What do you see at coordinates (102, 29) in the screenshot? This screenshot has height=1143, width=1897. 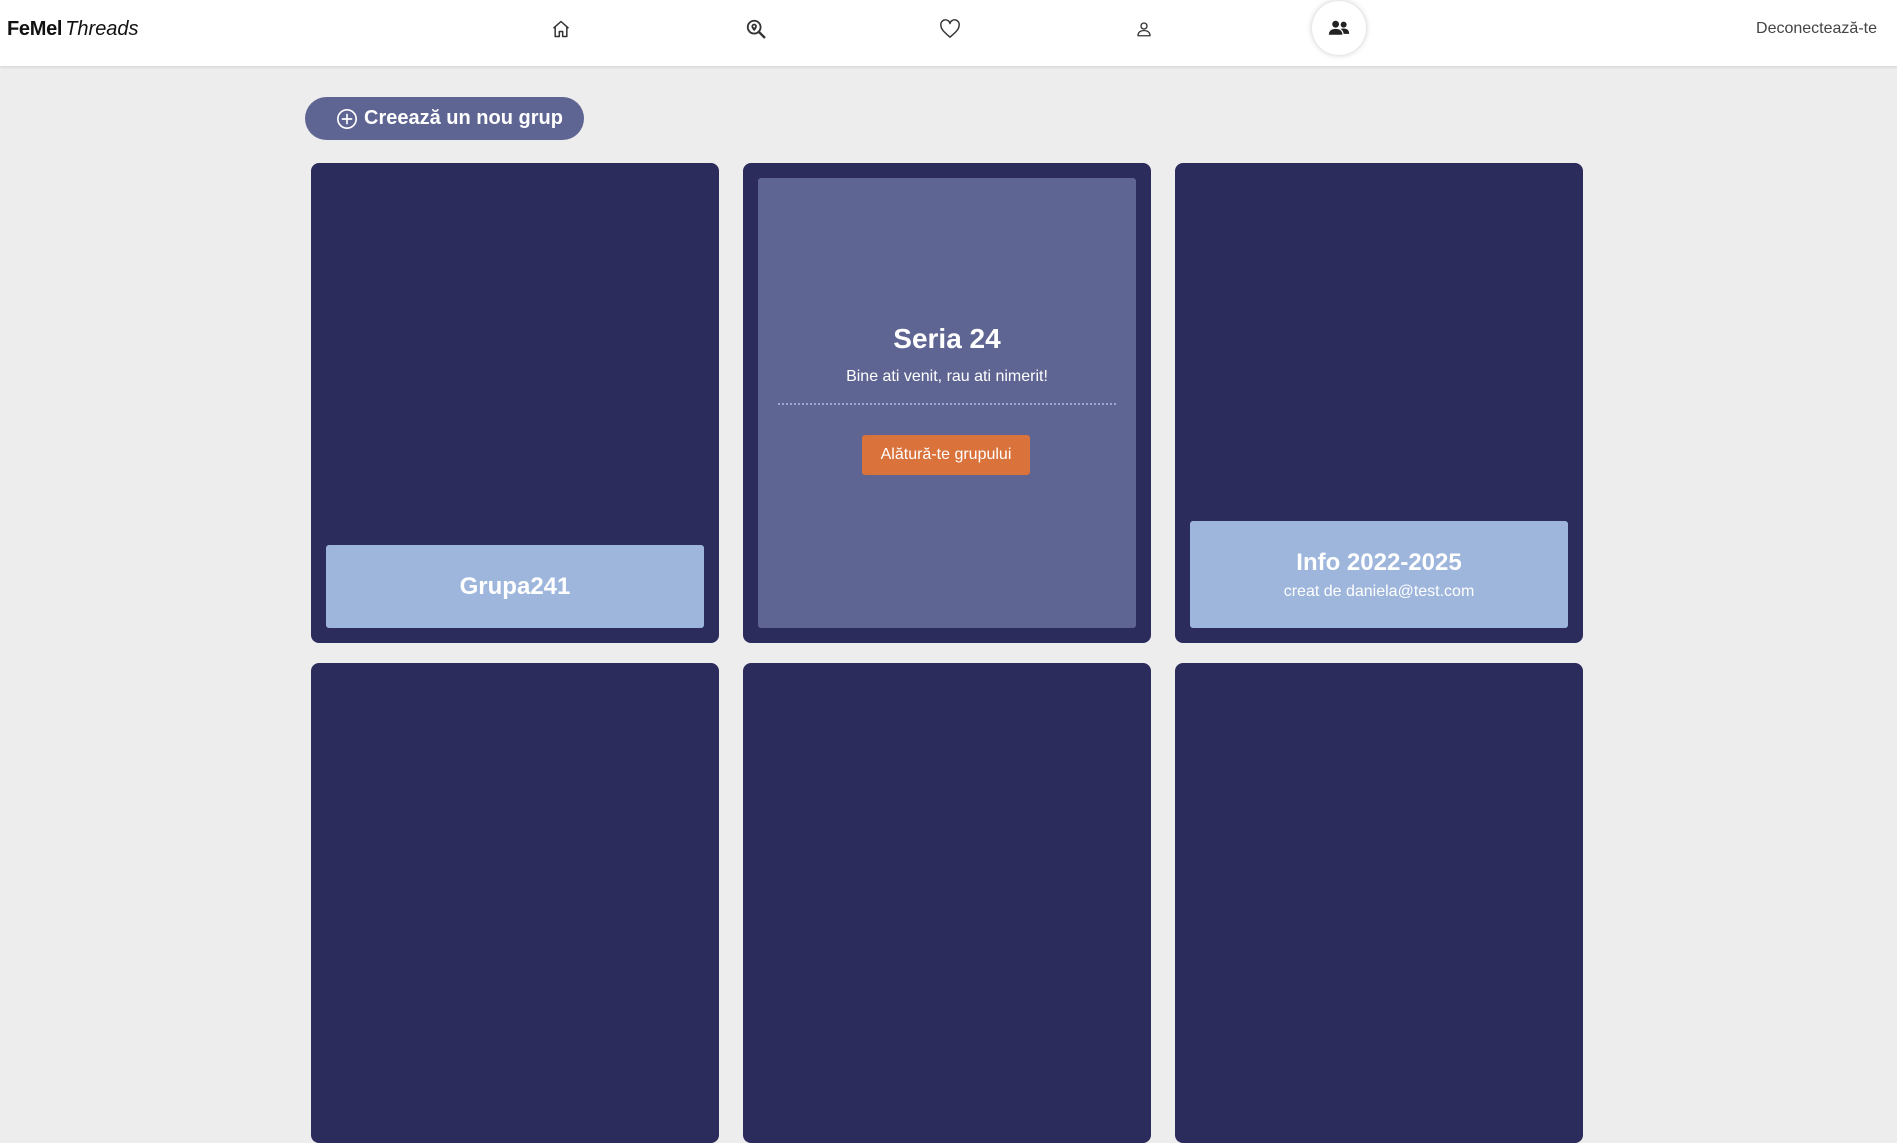 I see `brand-name-italic: Threads` at bounding box center [102, 29].